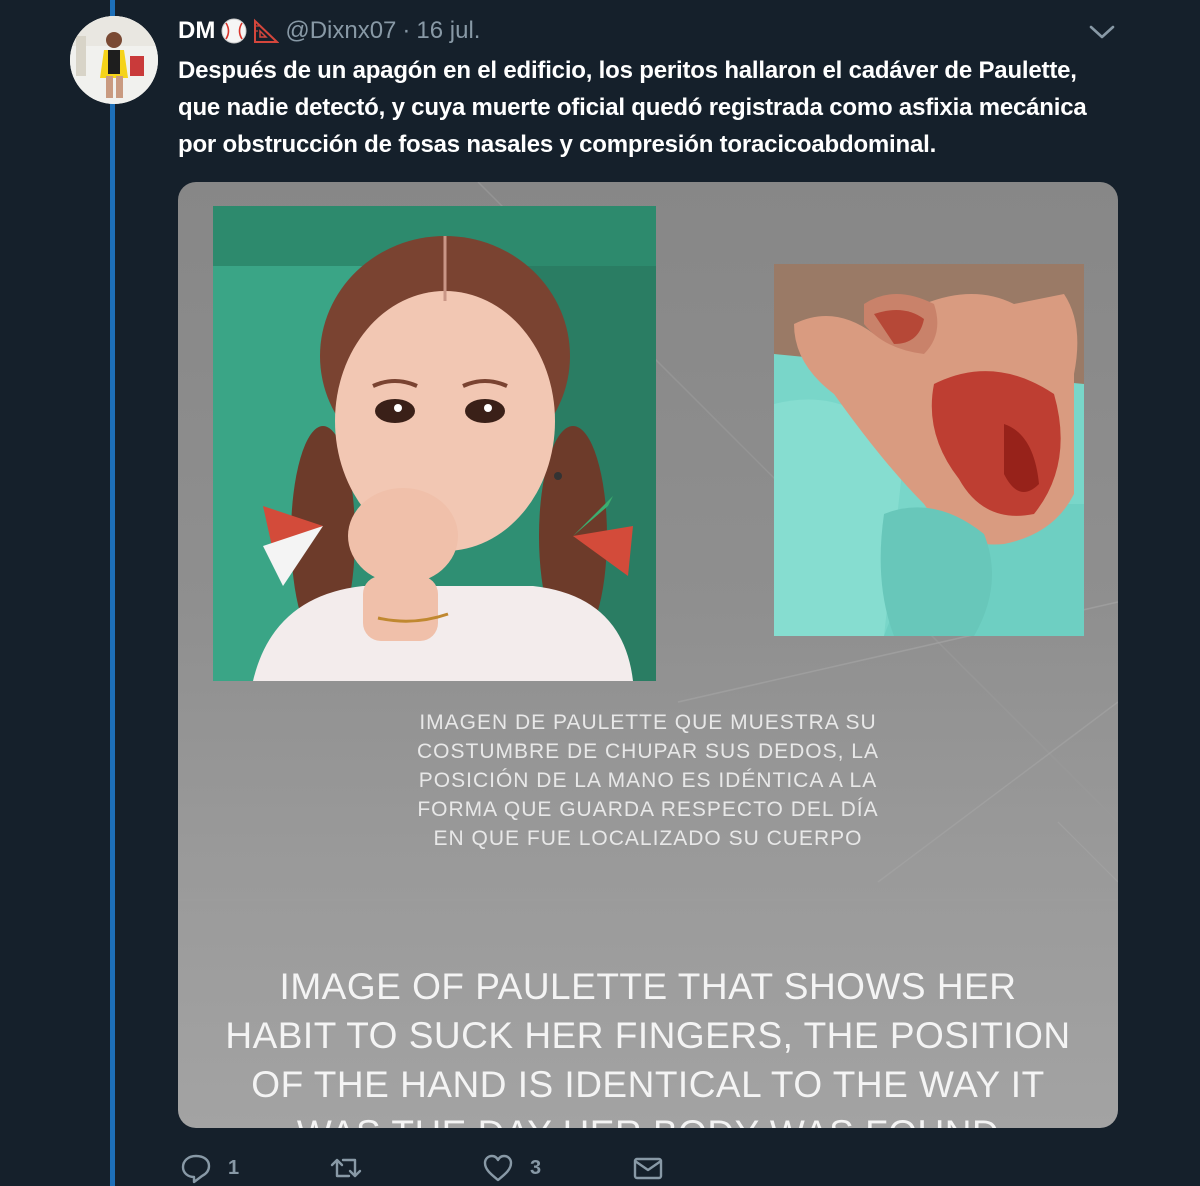 This screenshot has width=1200, height=1186. What do you see at coordinates (346, 1168) in the screenshot?
I see `retweet-icon` at bounding box center [346, 1168].